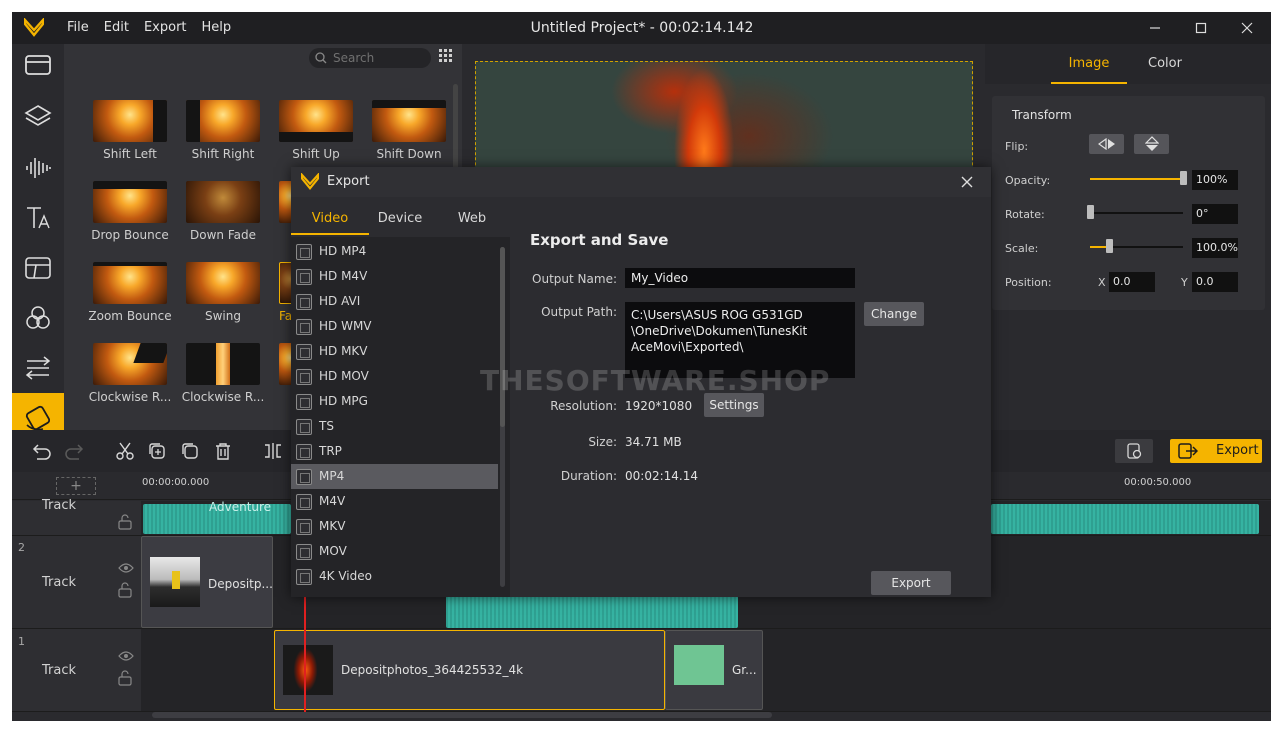 Image resolution: width=1283 pixels, height=733 pixels. What do you see at coordinates (1125, 519) in the screenshot?
I see `audio-clip-continued` at bounding box center [1125, 519].